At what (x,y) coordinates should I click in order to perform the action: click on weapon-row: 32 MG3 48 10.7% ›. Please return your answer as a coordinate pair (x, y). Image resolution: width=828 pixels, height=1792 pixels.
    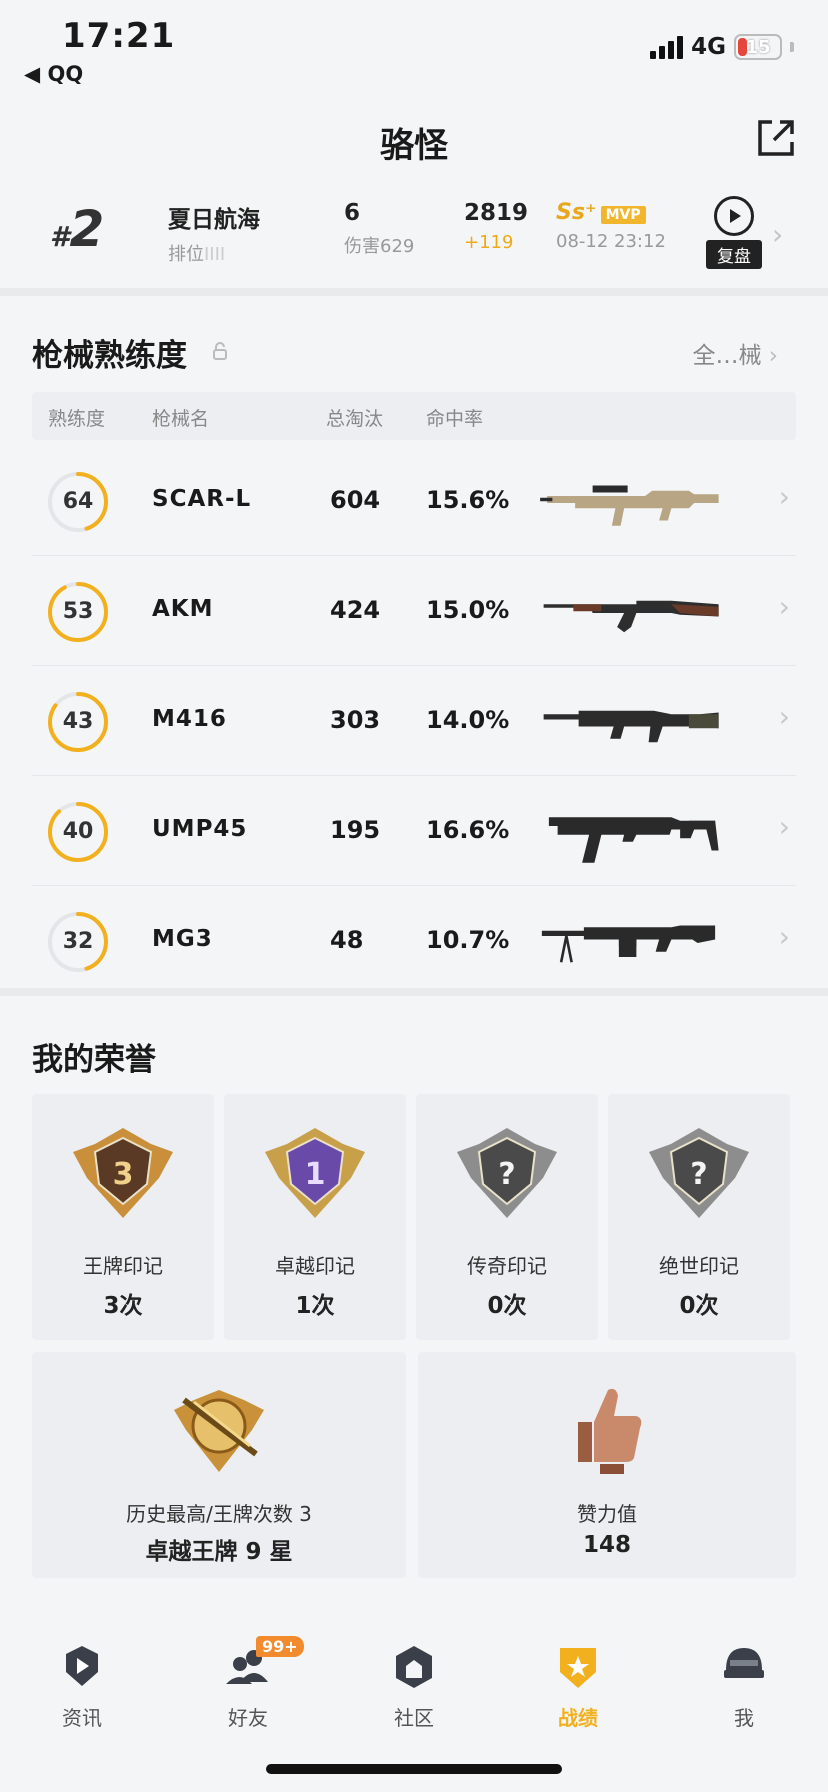
    Looking at the image, I should click on (414, 941).